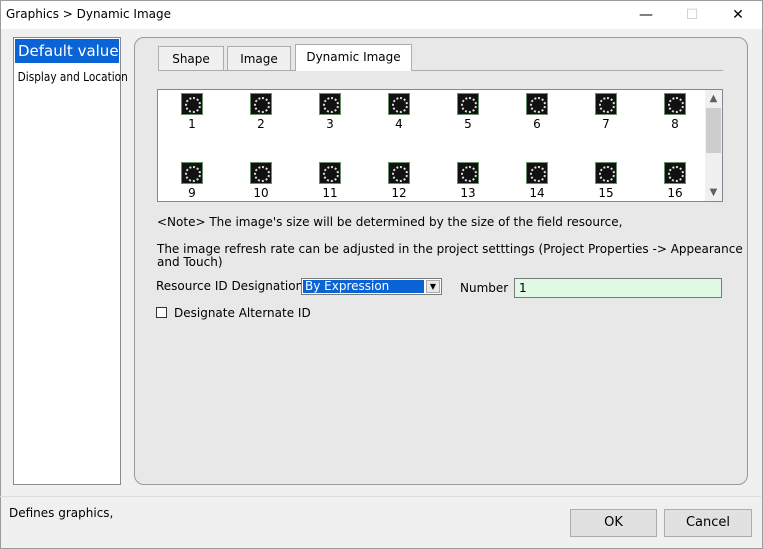 Image resolution: width=763 pixels, height=549 pixels. What do you see at coordinates (230, 286) in the screenshot?
I see `resource-id-label: Resource ID Designation` at bounding box center [230, 286].